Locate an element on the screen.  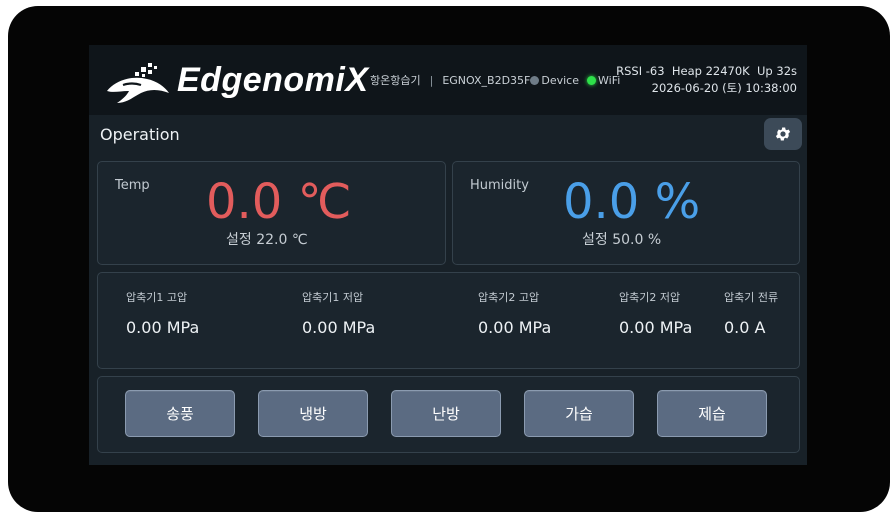
pressure-label: 압축기1 저압 is located at coordinates (333, 297).